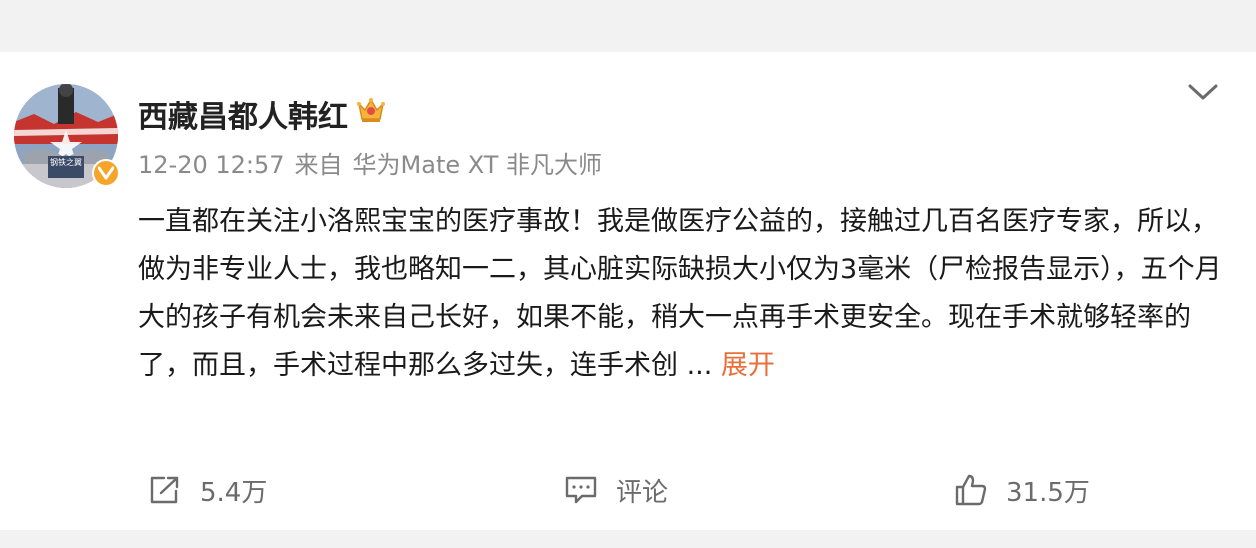  I want to click on source-prefix: 来自, so click(318, 165).